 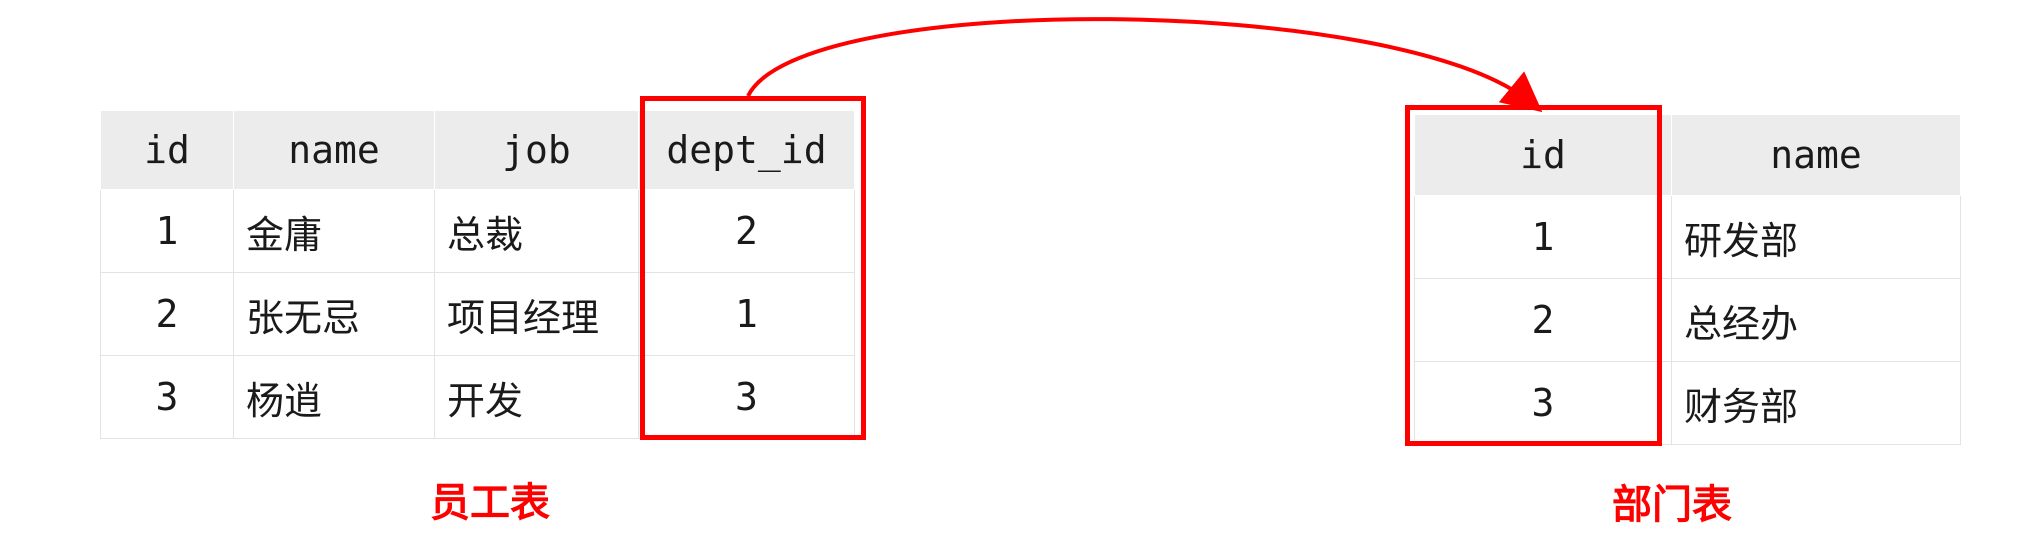 What do you see at coordinates (1816, 403) in the screenshot?
I see `department-cell-name: 财务部` at bounding box center [1816, 403].